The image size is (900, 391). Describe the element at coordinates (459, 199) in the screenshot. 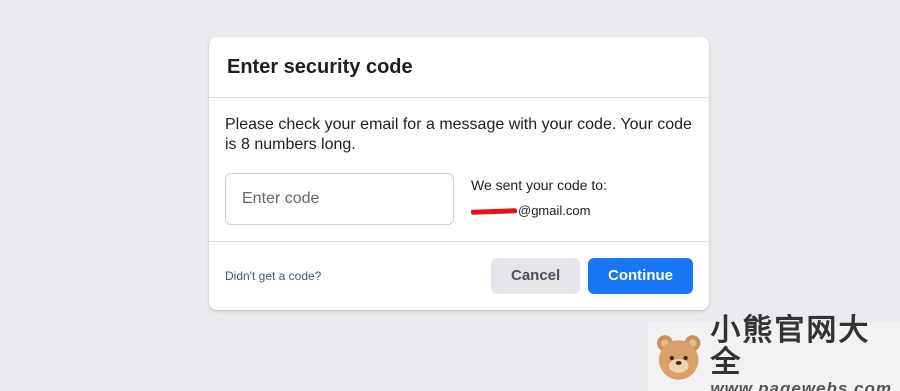

I see `code-row: We sent your code to: @gmail.com` at that location.